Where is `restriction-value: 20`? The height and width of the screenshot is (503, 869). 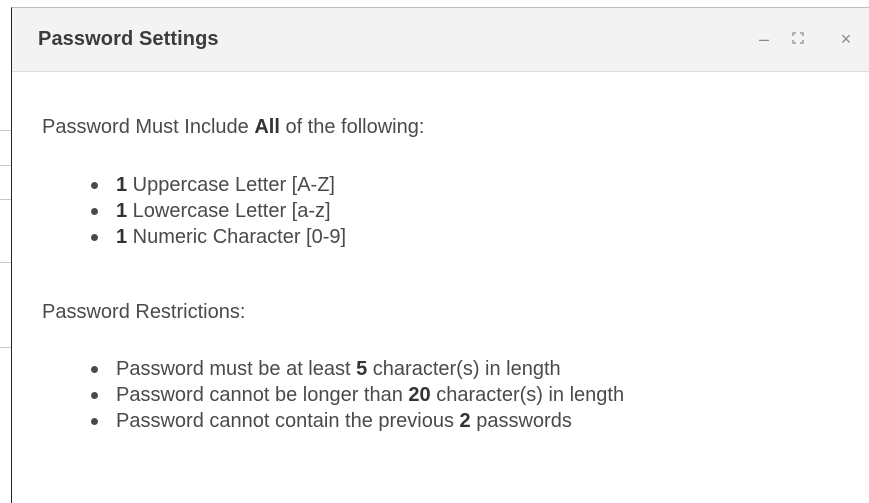 restriction-value: 20 is located at coordinates (419, 395).